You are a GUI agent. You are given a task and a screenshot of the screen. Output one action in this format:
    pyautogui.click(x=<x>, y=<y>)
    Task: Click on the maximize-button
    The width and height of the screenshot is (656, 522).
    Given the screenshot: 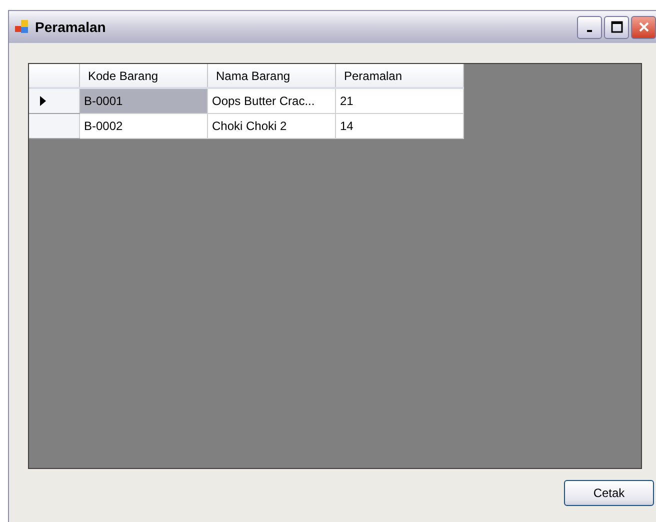 What is the action you would take?
    pyautogui.click(x=616, y=27)
    